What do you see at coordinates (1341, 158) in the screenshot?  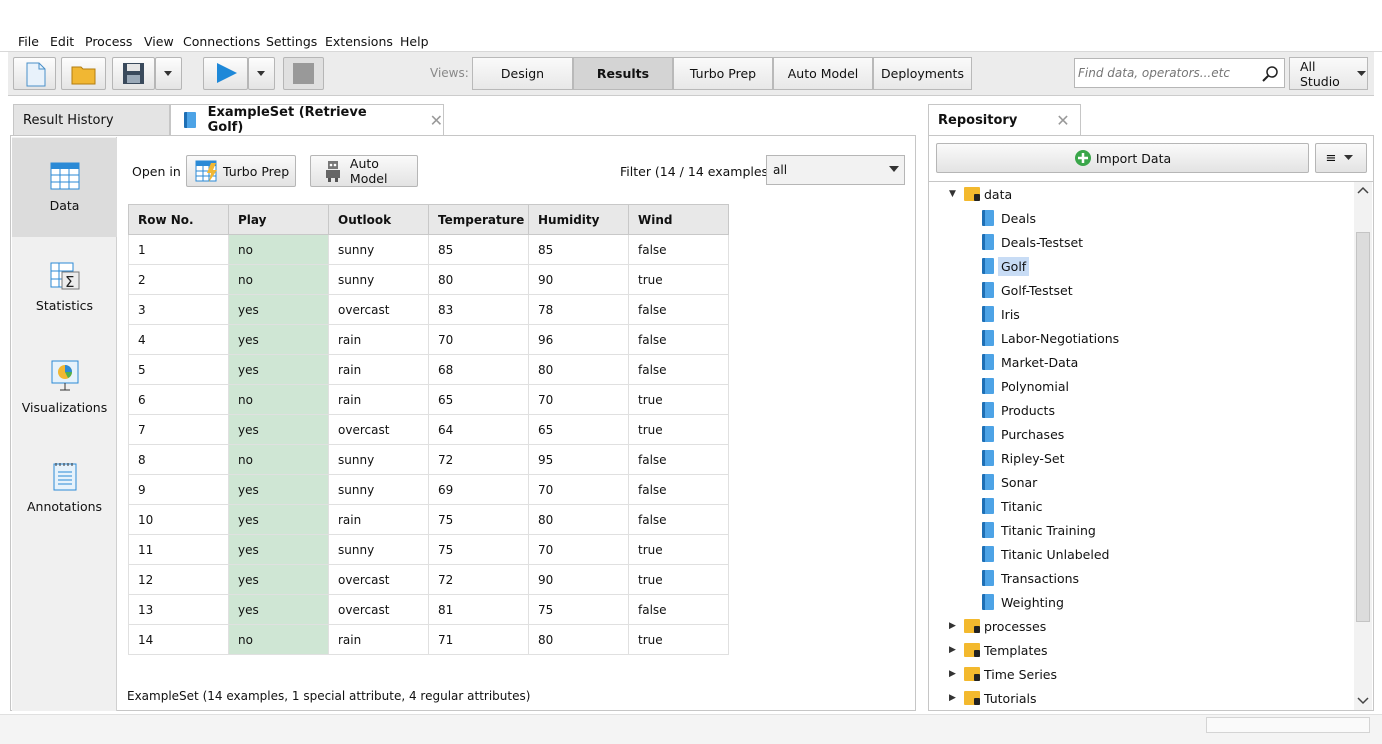 I see `repository-menu-button: ≡` at bounding box center [1341, 158].